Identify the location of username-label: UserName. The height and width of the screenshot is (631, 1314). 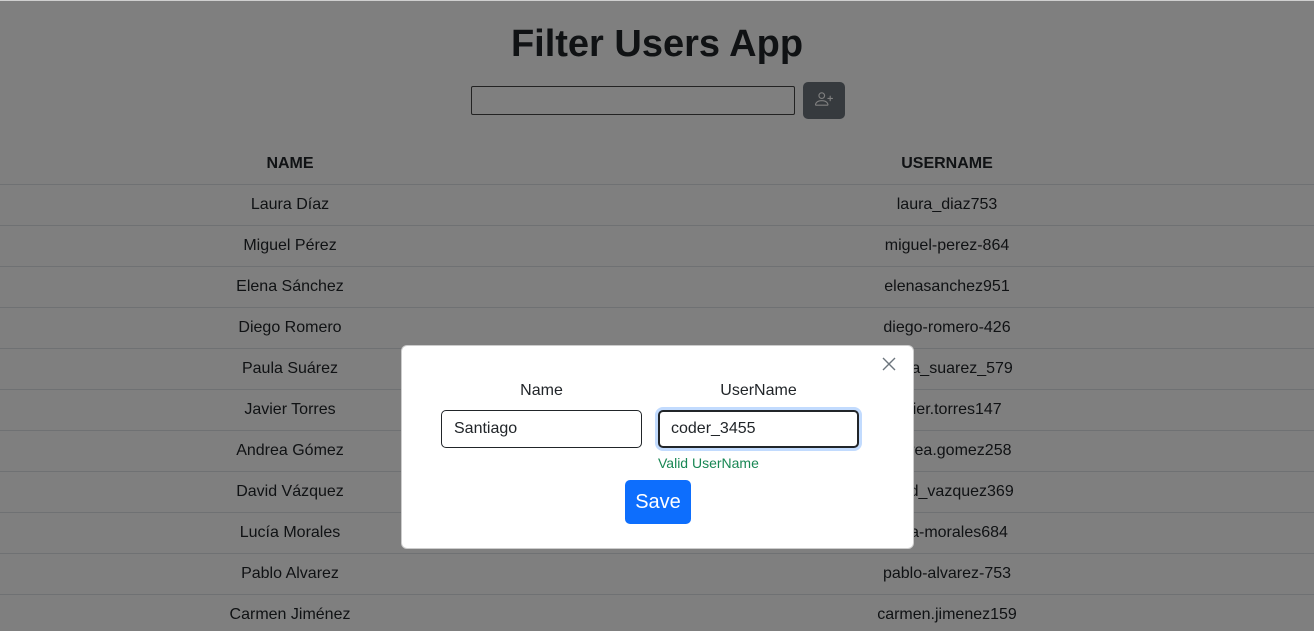
(758, 390).